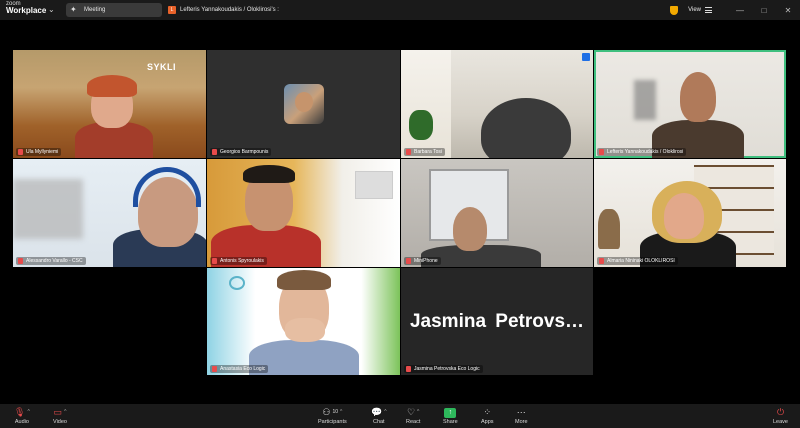 This screenshot has height=428, width=800. I want to click on participant-name-tag: Anastasia Eco Logic, so click(239, 369).